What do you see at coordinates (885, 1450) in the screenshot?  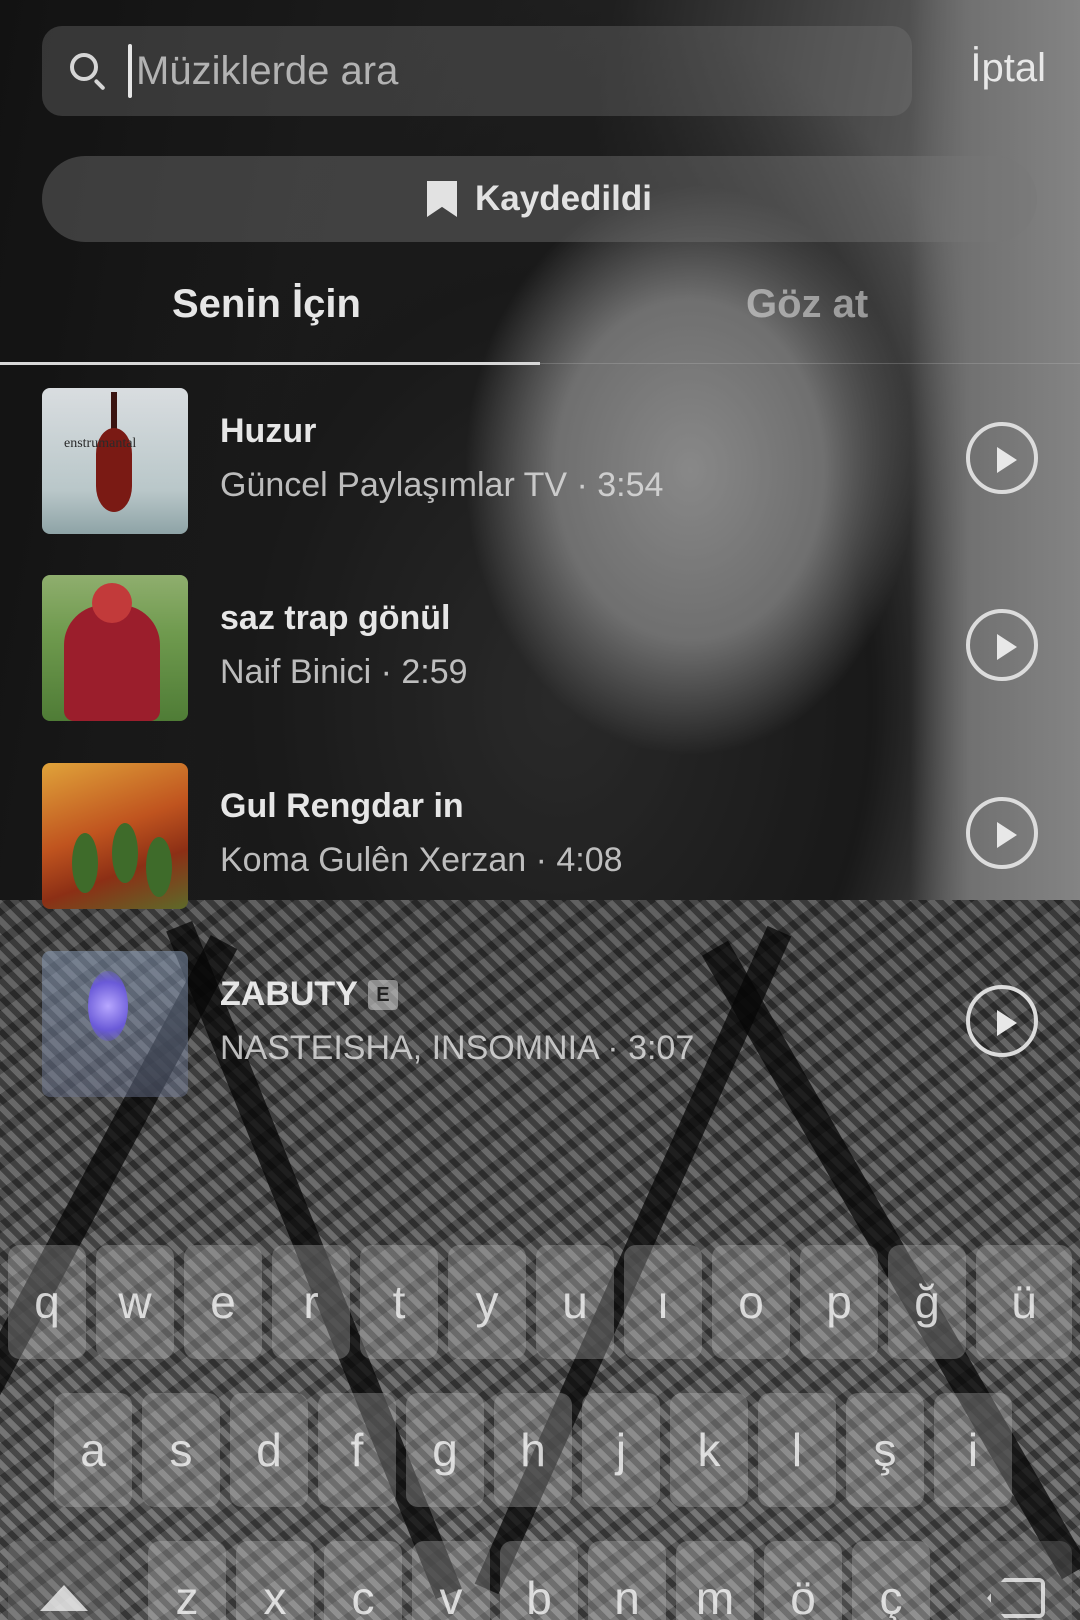 I see `key: ş` at bounding box center [885, 1450].